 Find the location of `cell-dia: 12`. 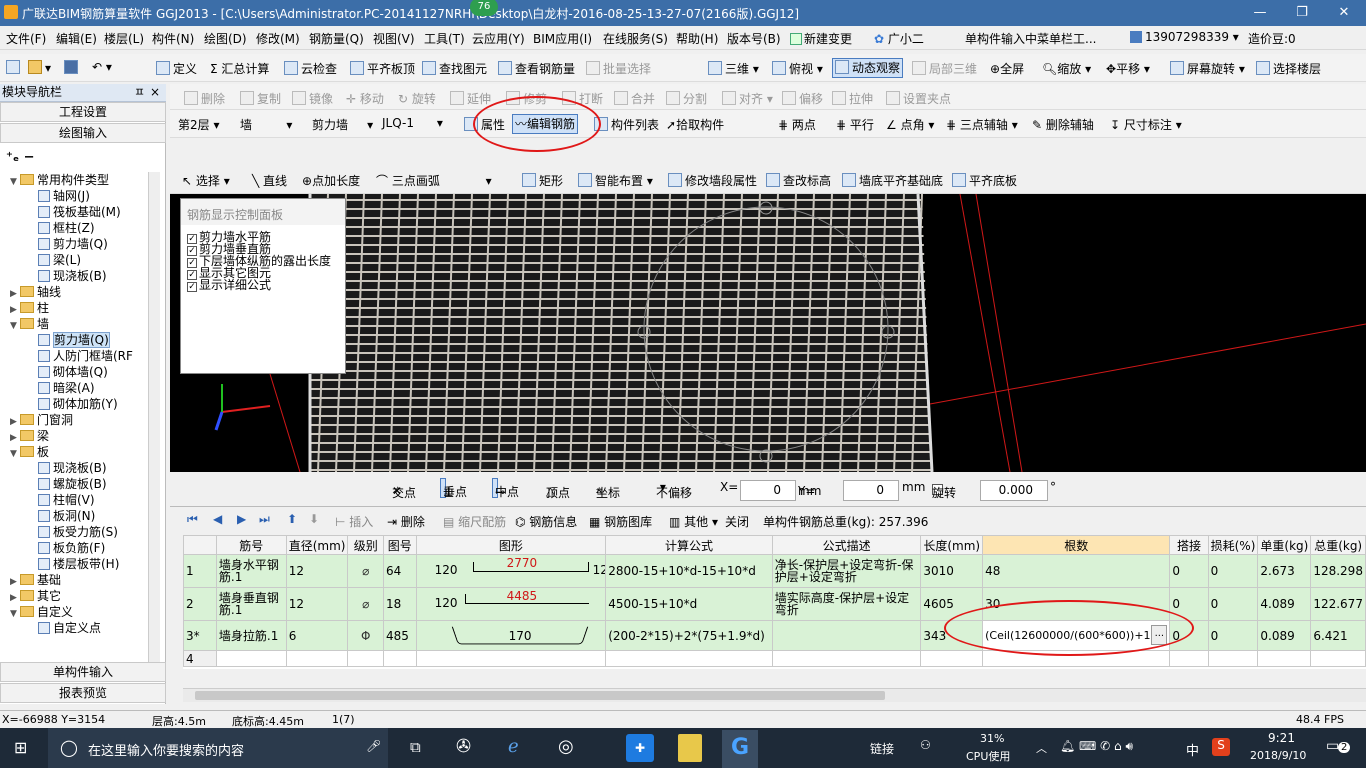

cell-dia: 12 is located at coordinates (317, 604).